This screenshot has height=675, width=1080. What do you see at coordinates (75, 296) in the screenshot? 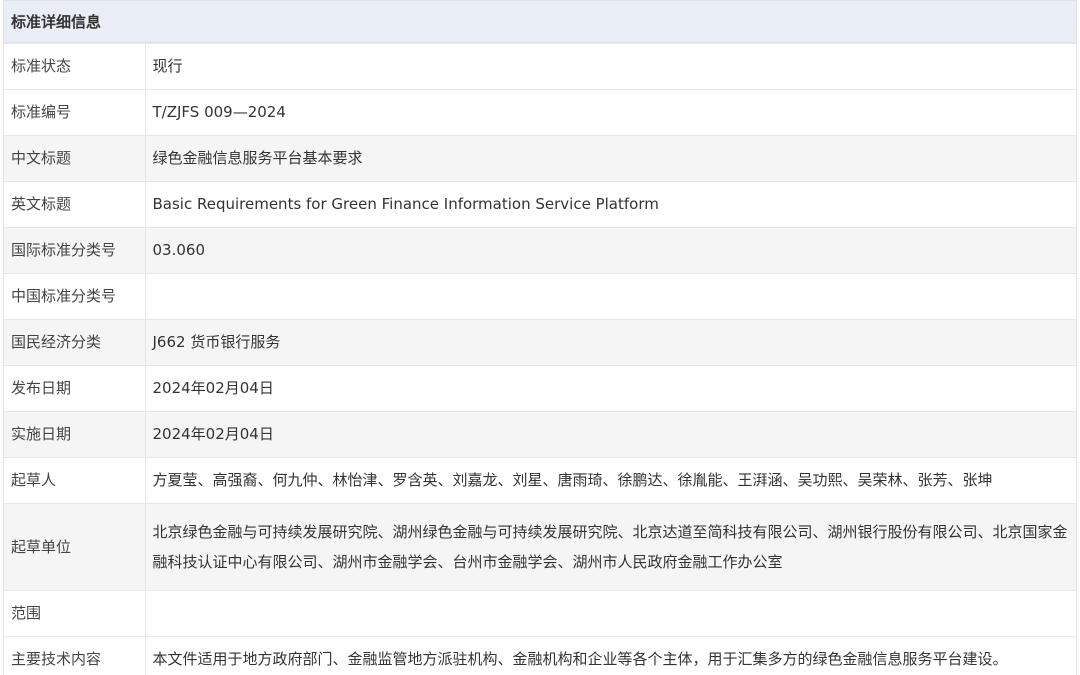
I see `field-label: 中国标准分类号` at bounding box center [75, 296].